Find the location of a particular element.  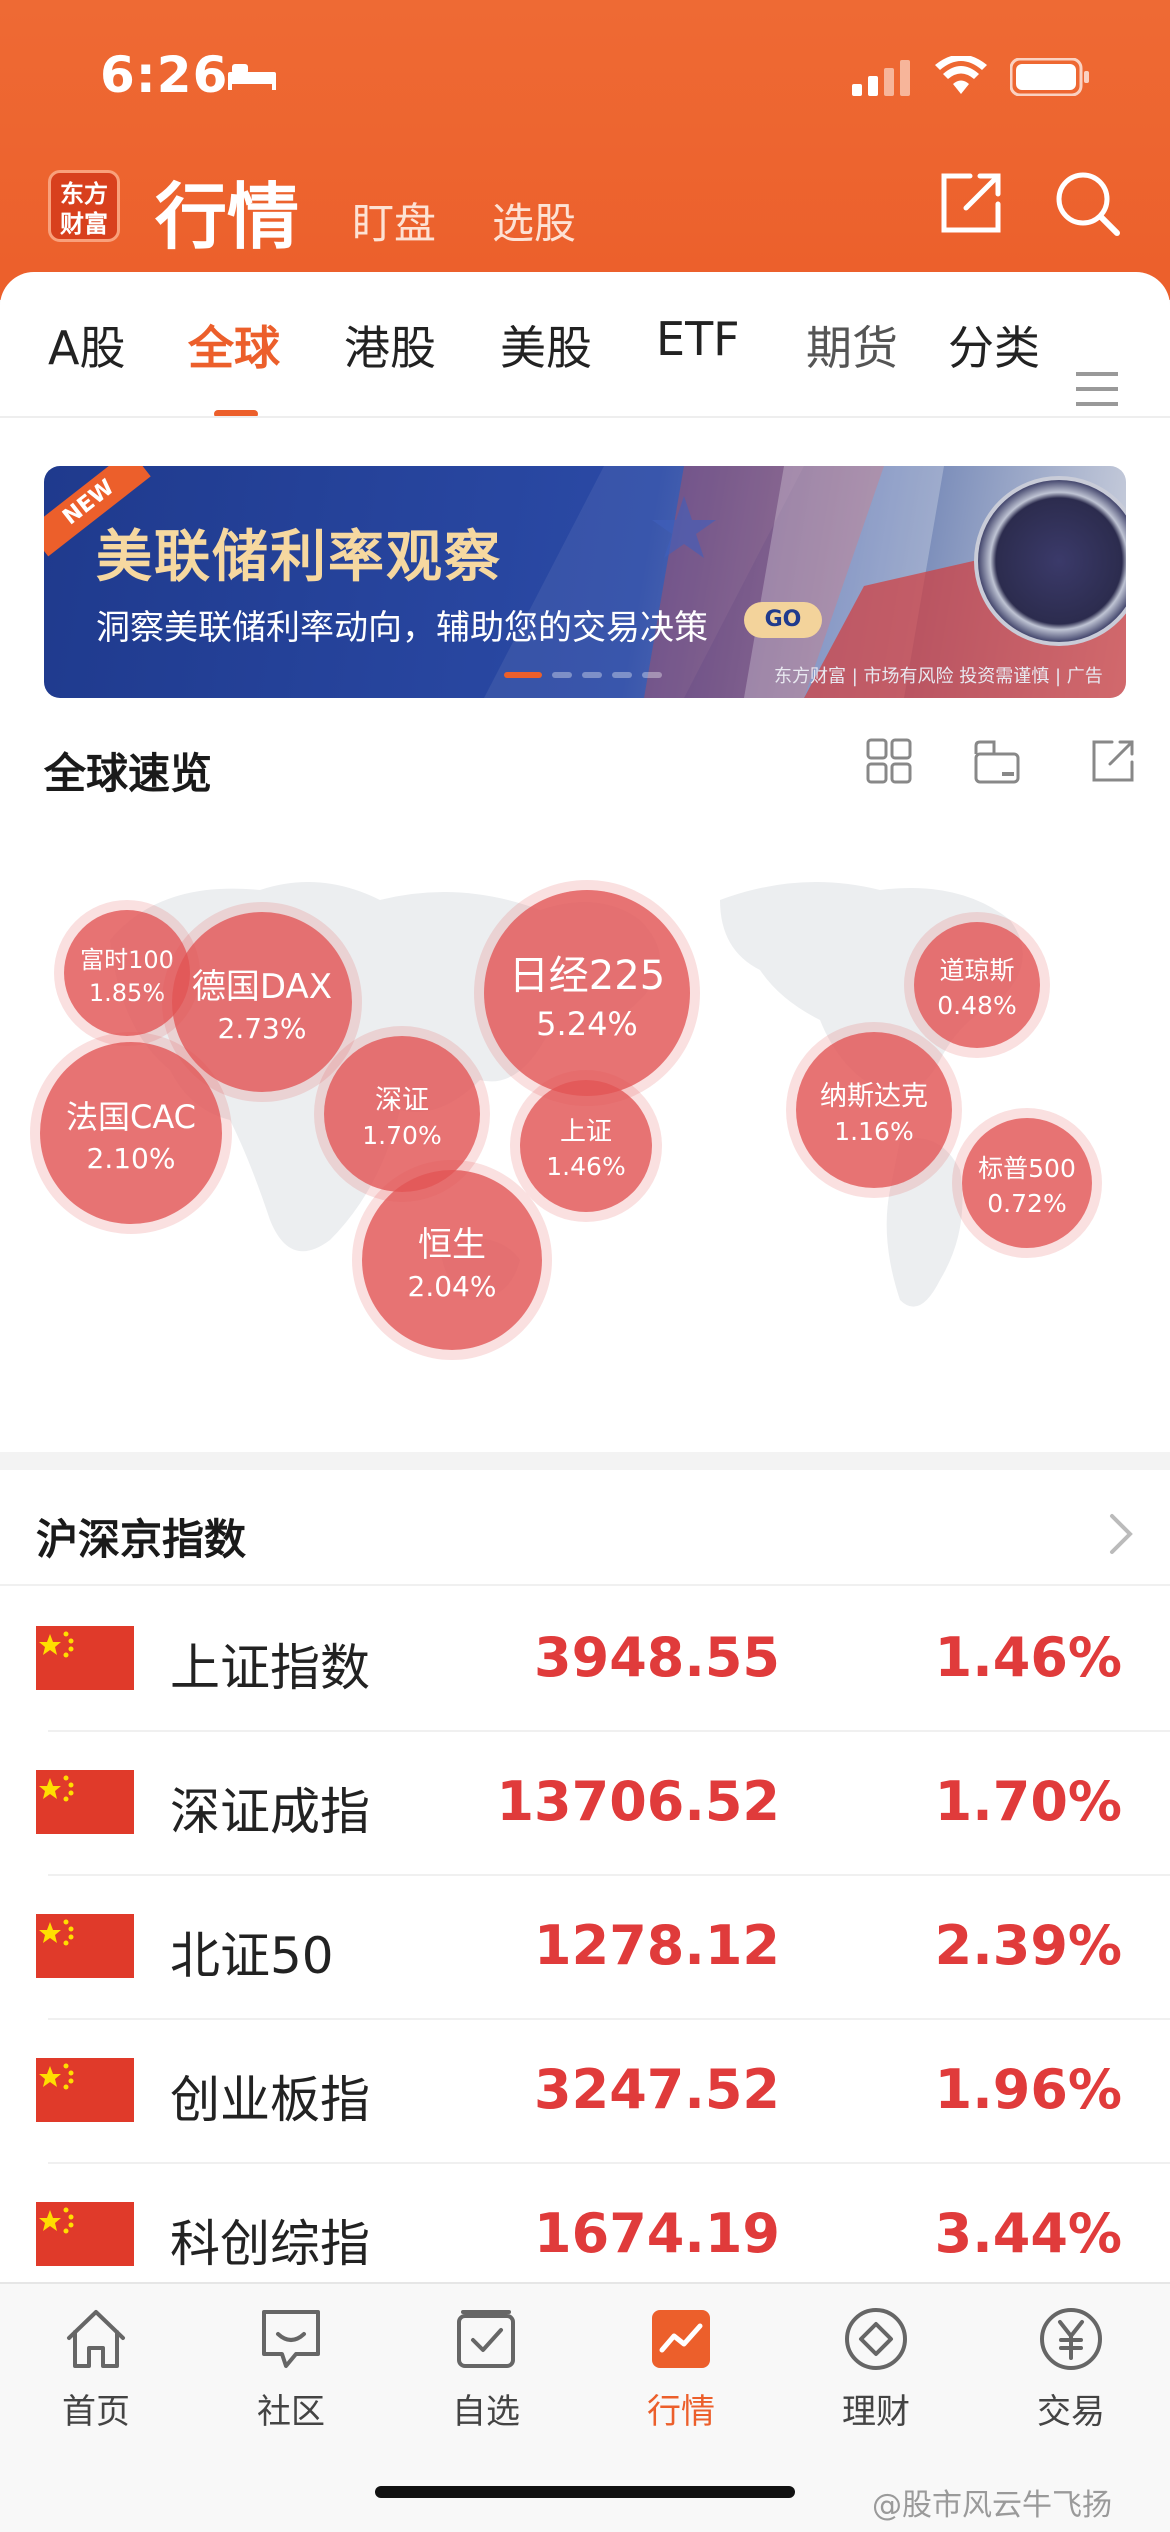

bubble-shenzhen: 深证 1.70% is located at coordinates (402, 1114).